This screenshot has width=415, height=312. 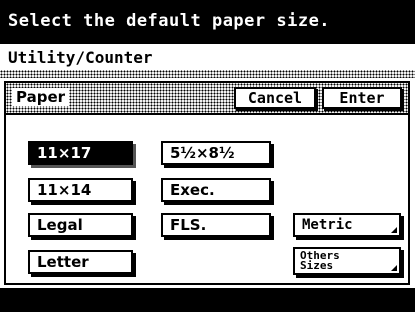 I want to click on size-5x8-button: 5½×8½, so click(x=216, y=153).